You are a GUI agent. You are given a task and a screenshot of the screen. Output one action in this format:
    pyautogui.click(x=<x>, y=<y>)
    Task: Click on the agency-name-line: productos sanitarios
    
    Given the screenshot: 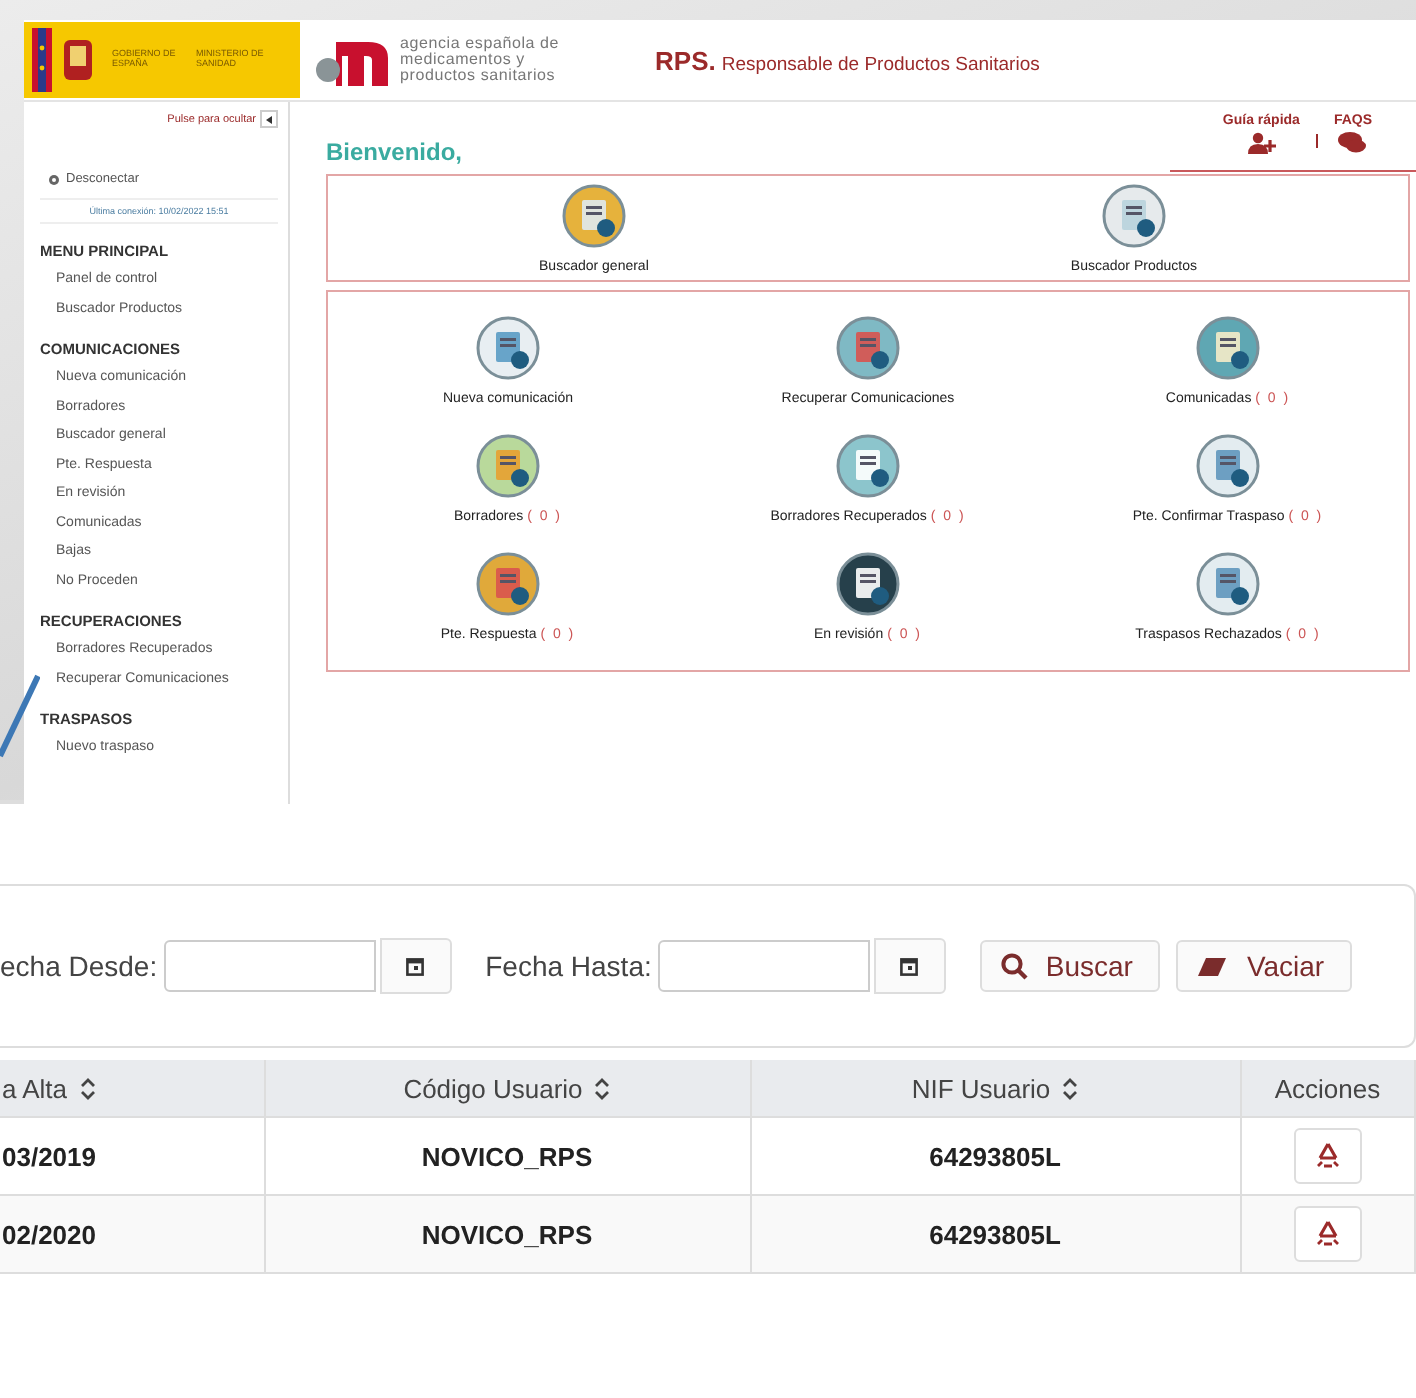 What is the action you would take?
    pyautogui.click(x=479, y=76)
    